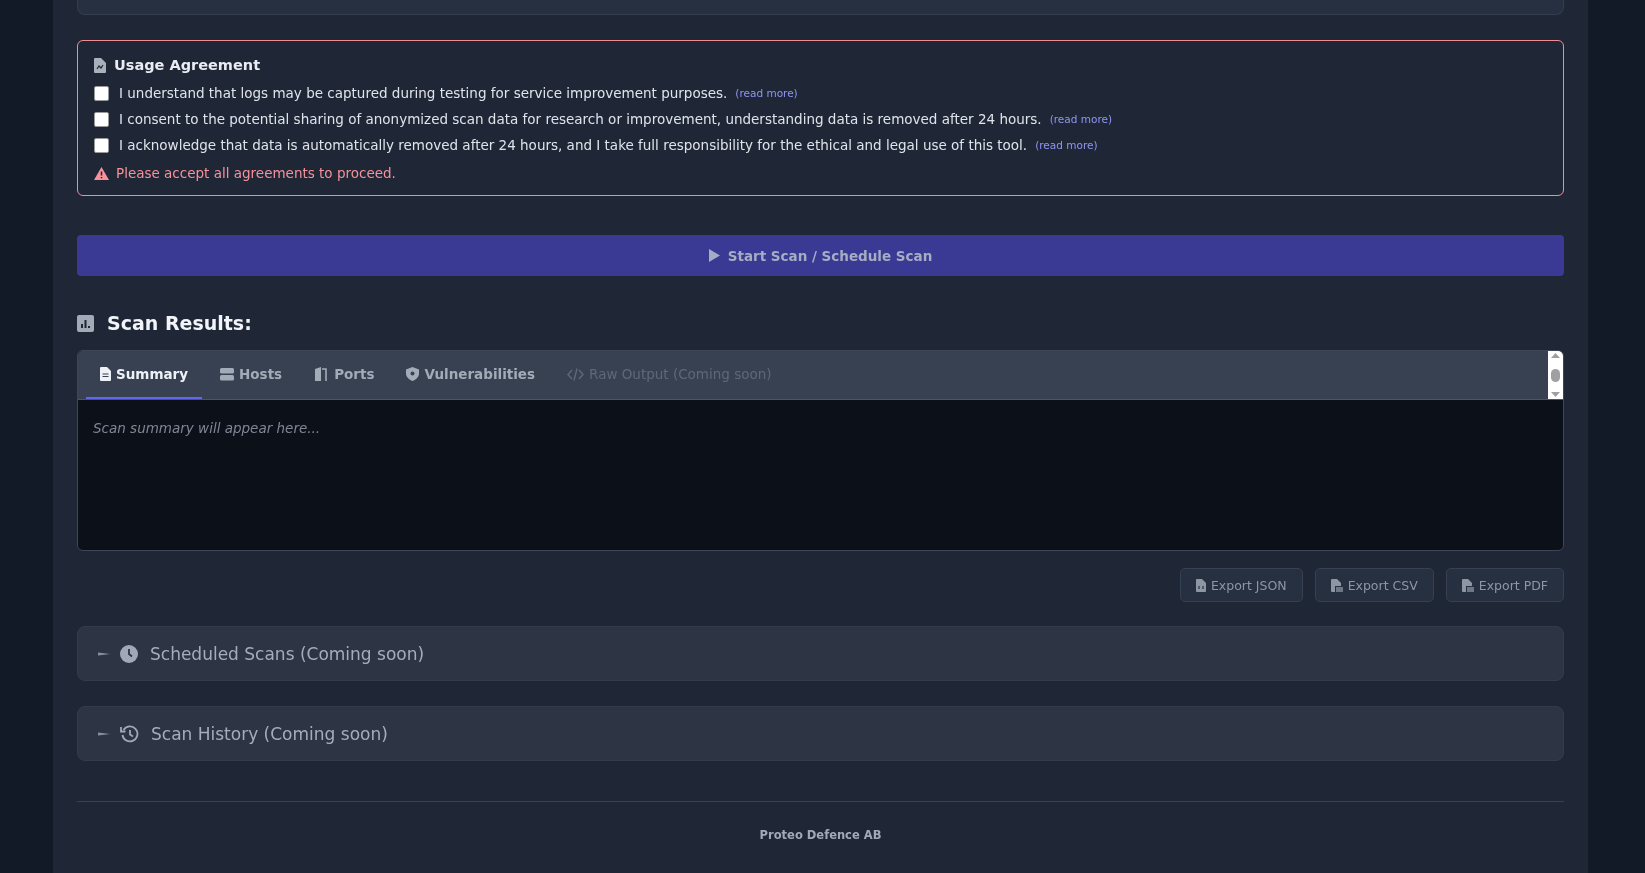  Describe the element at coordinates (227, 374) in the screenshot. I see `server-icon` at that location.